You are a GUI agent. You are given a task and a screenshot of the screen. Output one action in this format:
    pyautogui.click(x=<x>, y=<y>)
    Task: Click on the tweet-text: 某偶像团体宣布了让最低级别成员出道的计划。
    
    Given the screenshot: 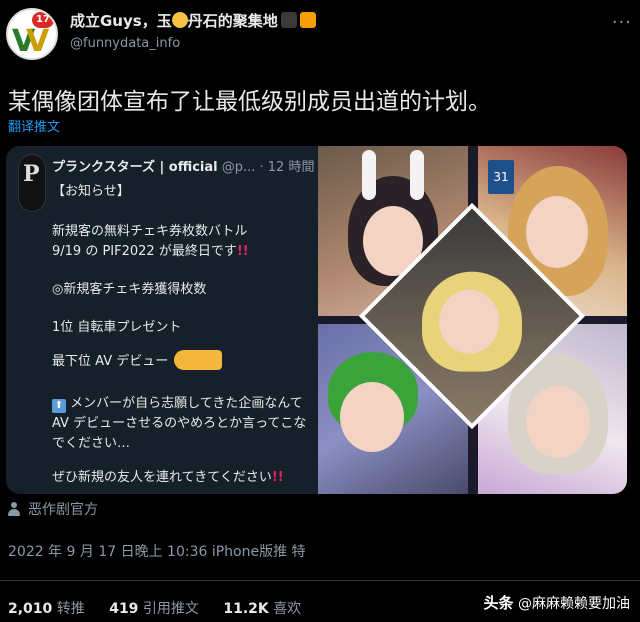 What is the action you would take?
    pyautogui.click(x=249, y=102)
    